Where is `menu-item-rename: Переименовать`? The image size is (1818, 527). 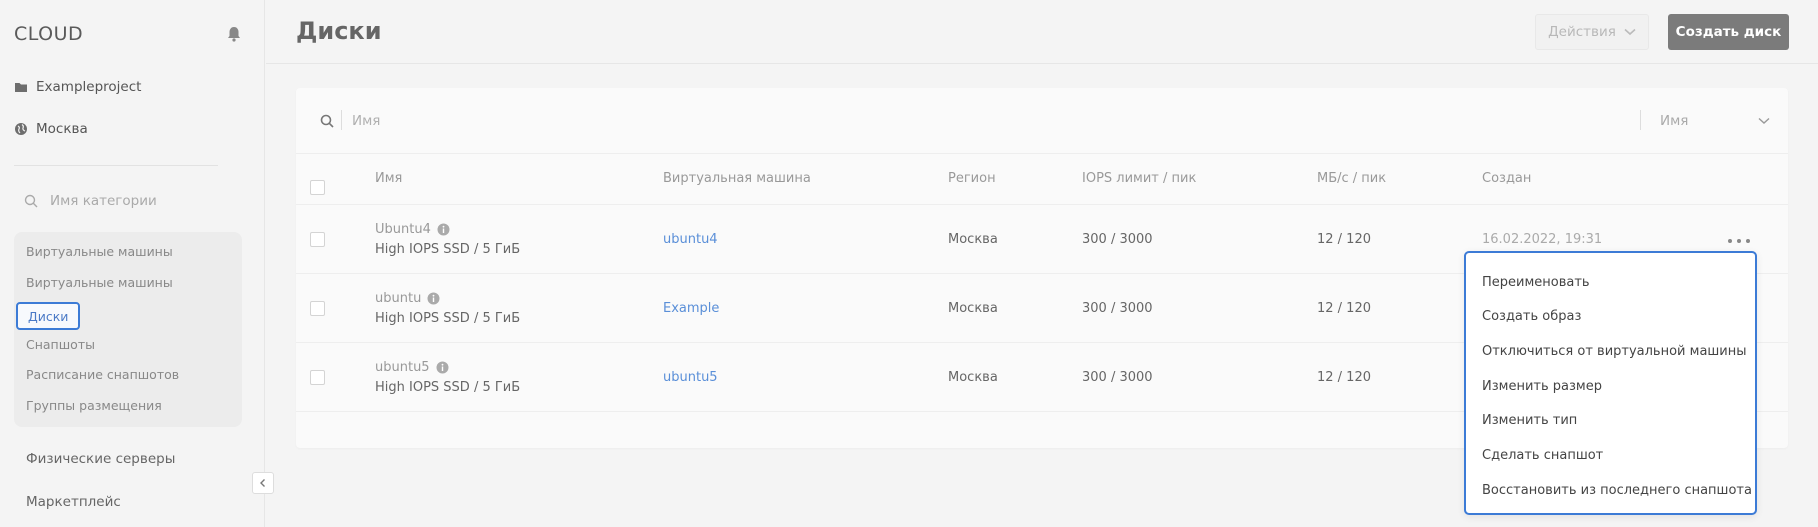 menu-item-rename: Переименовать is located at coordinates (1536, 282).